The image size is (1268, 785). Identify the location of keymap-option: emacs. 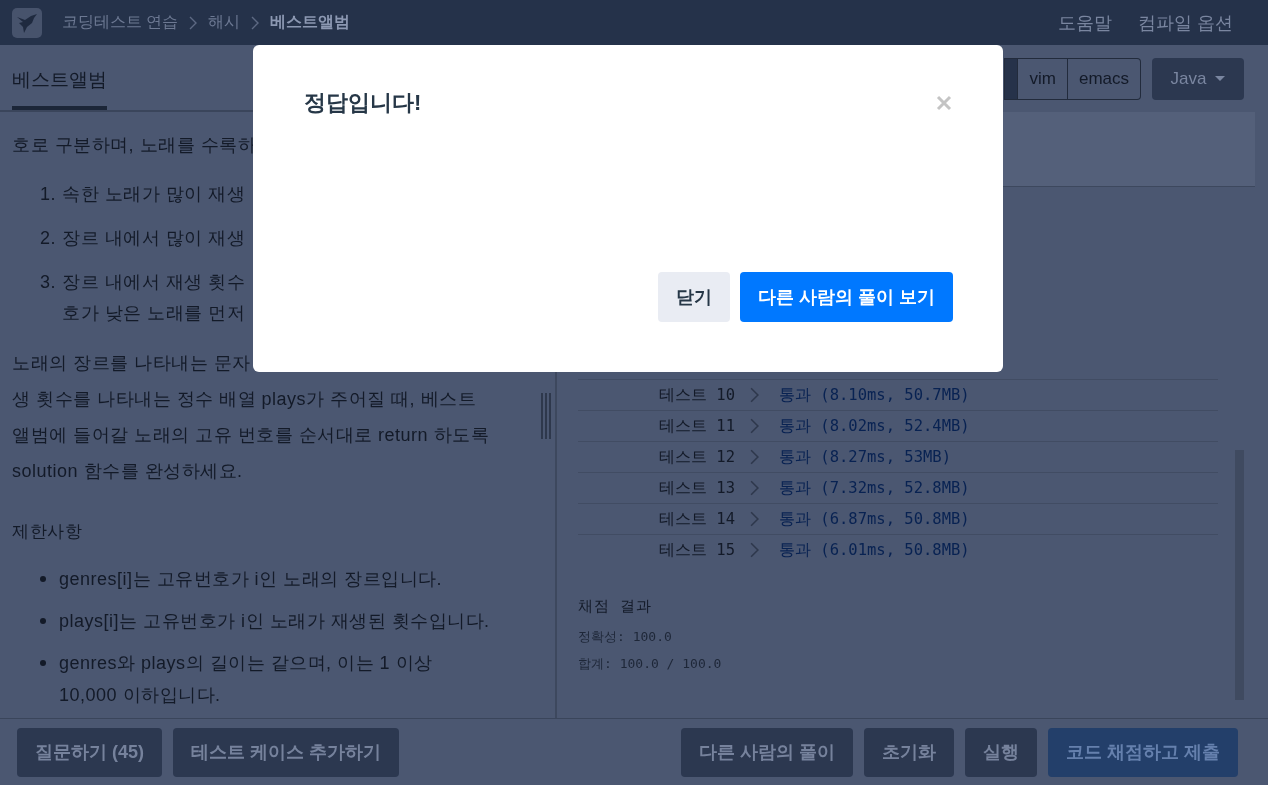
(1103, 78).